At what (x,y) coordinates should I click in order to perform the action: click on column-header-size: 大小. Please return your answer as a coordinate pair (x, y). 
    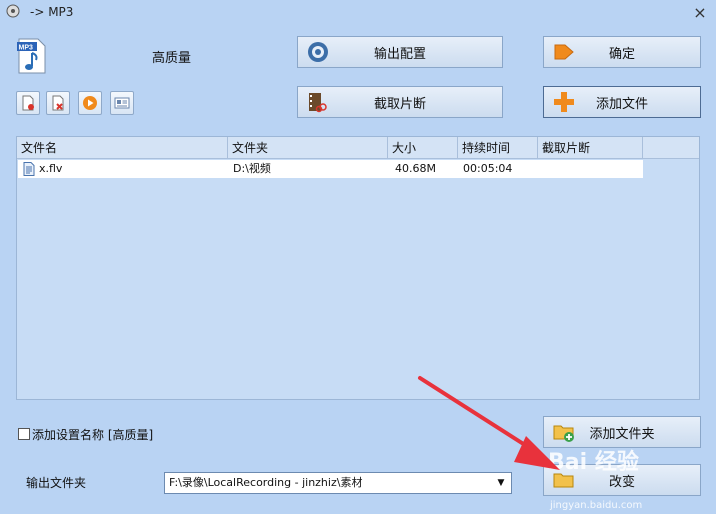
    Looking at the image, I should click on (423, 148).